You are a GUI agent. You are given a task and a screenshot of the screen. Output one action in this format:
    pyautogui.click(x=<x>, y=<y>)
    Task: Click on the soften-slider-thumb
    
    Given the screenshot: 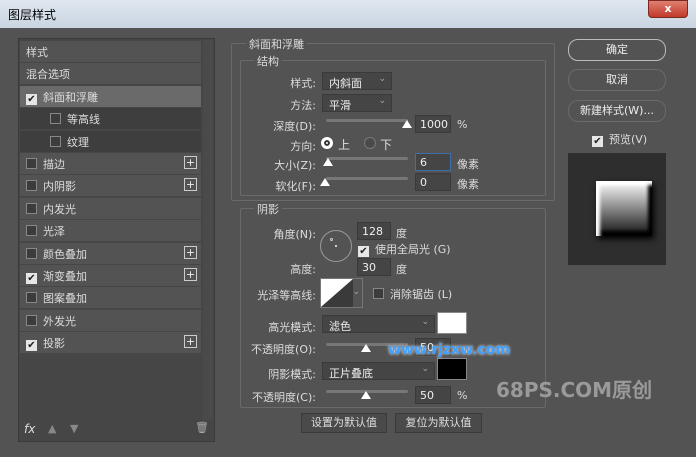 What is the action you would take?
    pyautogui.click(x=325, y=182)
    